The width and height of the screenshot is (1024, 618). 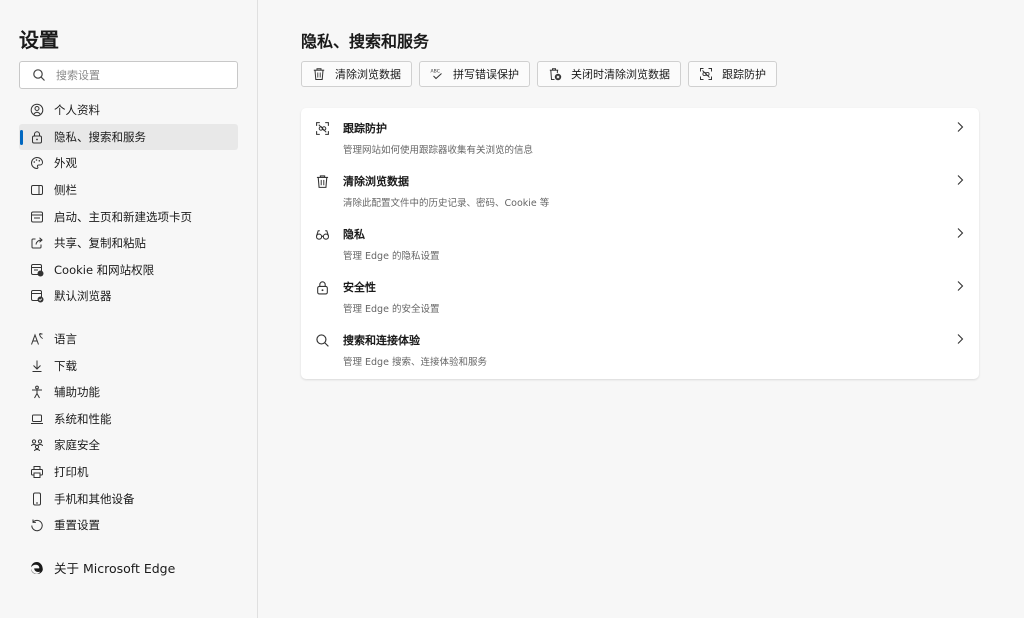 I want to click on sidebar-item-label: 隐私、搜索和服务, so click(x=100, y=136).